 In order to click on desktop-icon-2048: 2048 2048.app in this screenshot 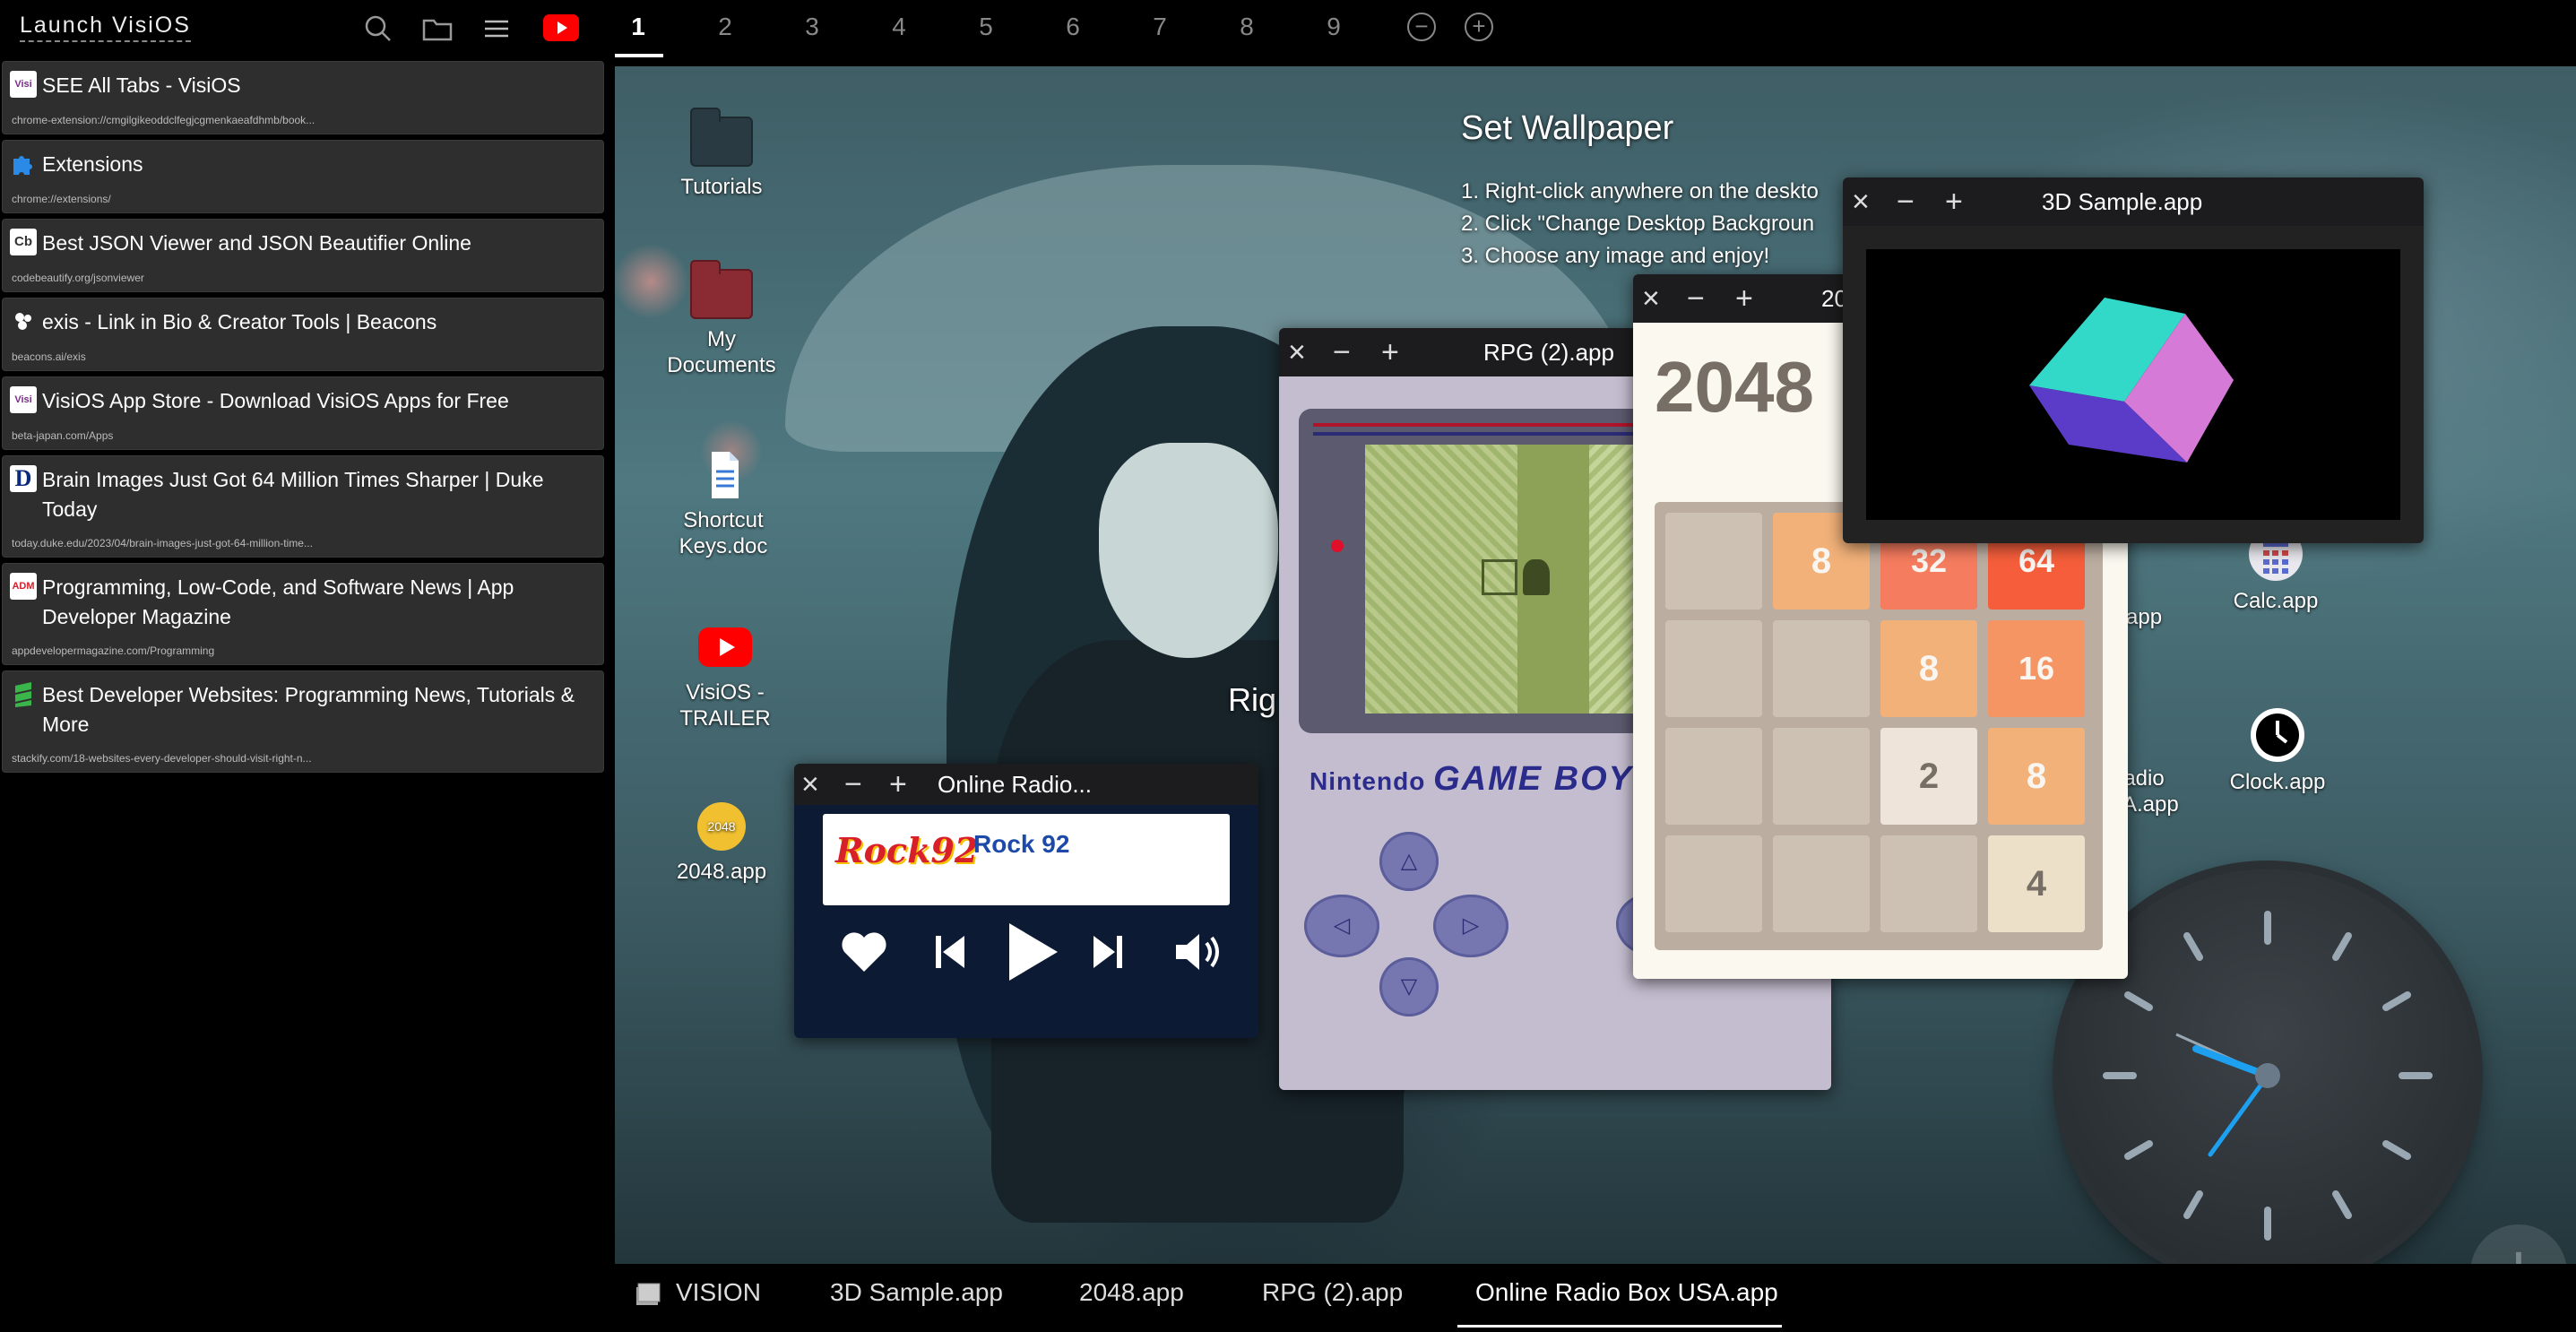, I will do `click(721, 842)`.